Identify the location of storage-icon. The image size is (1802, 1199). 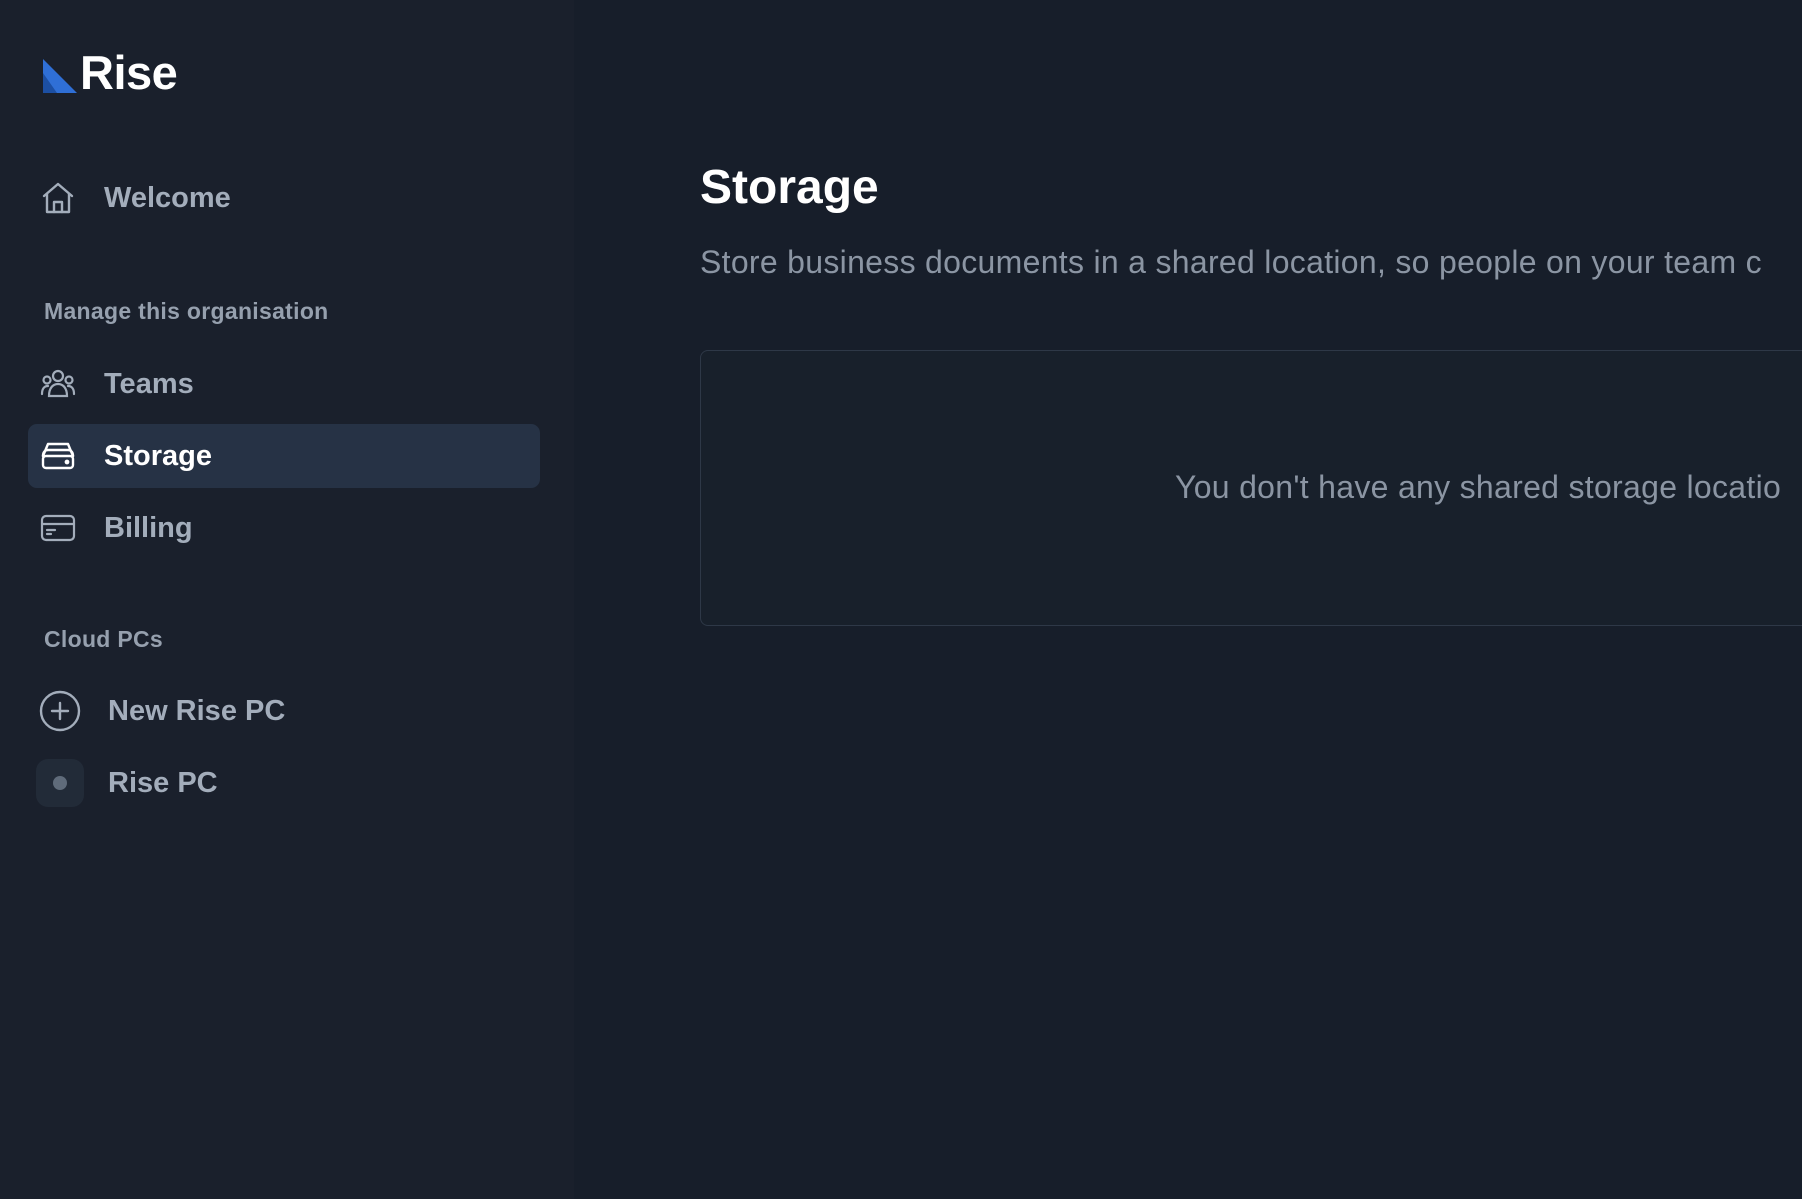
(58, 456).